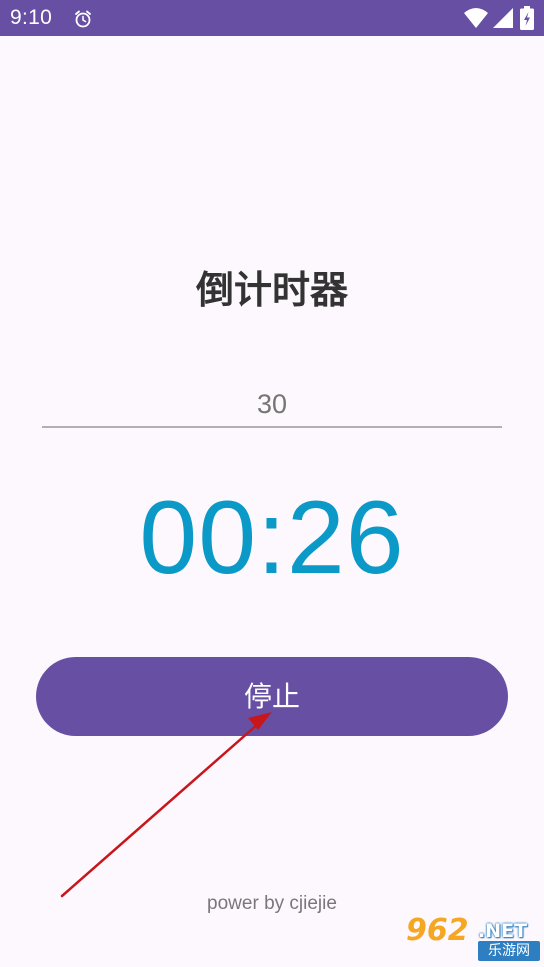  I want to click on seconds-input, so click(272, 405).